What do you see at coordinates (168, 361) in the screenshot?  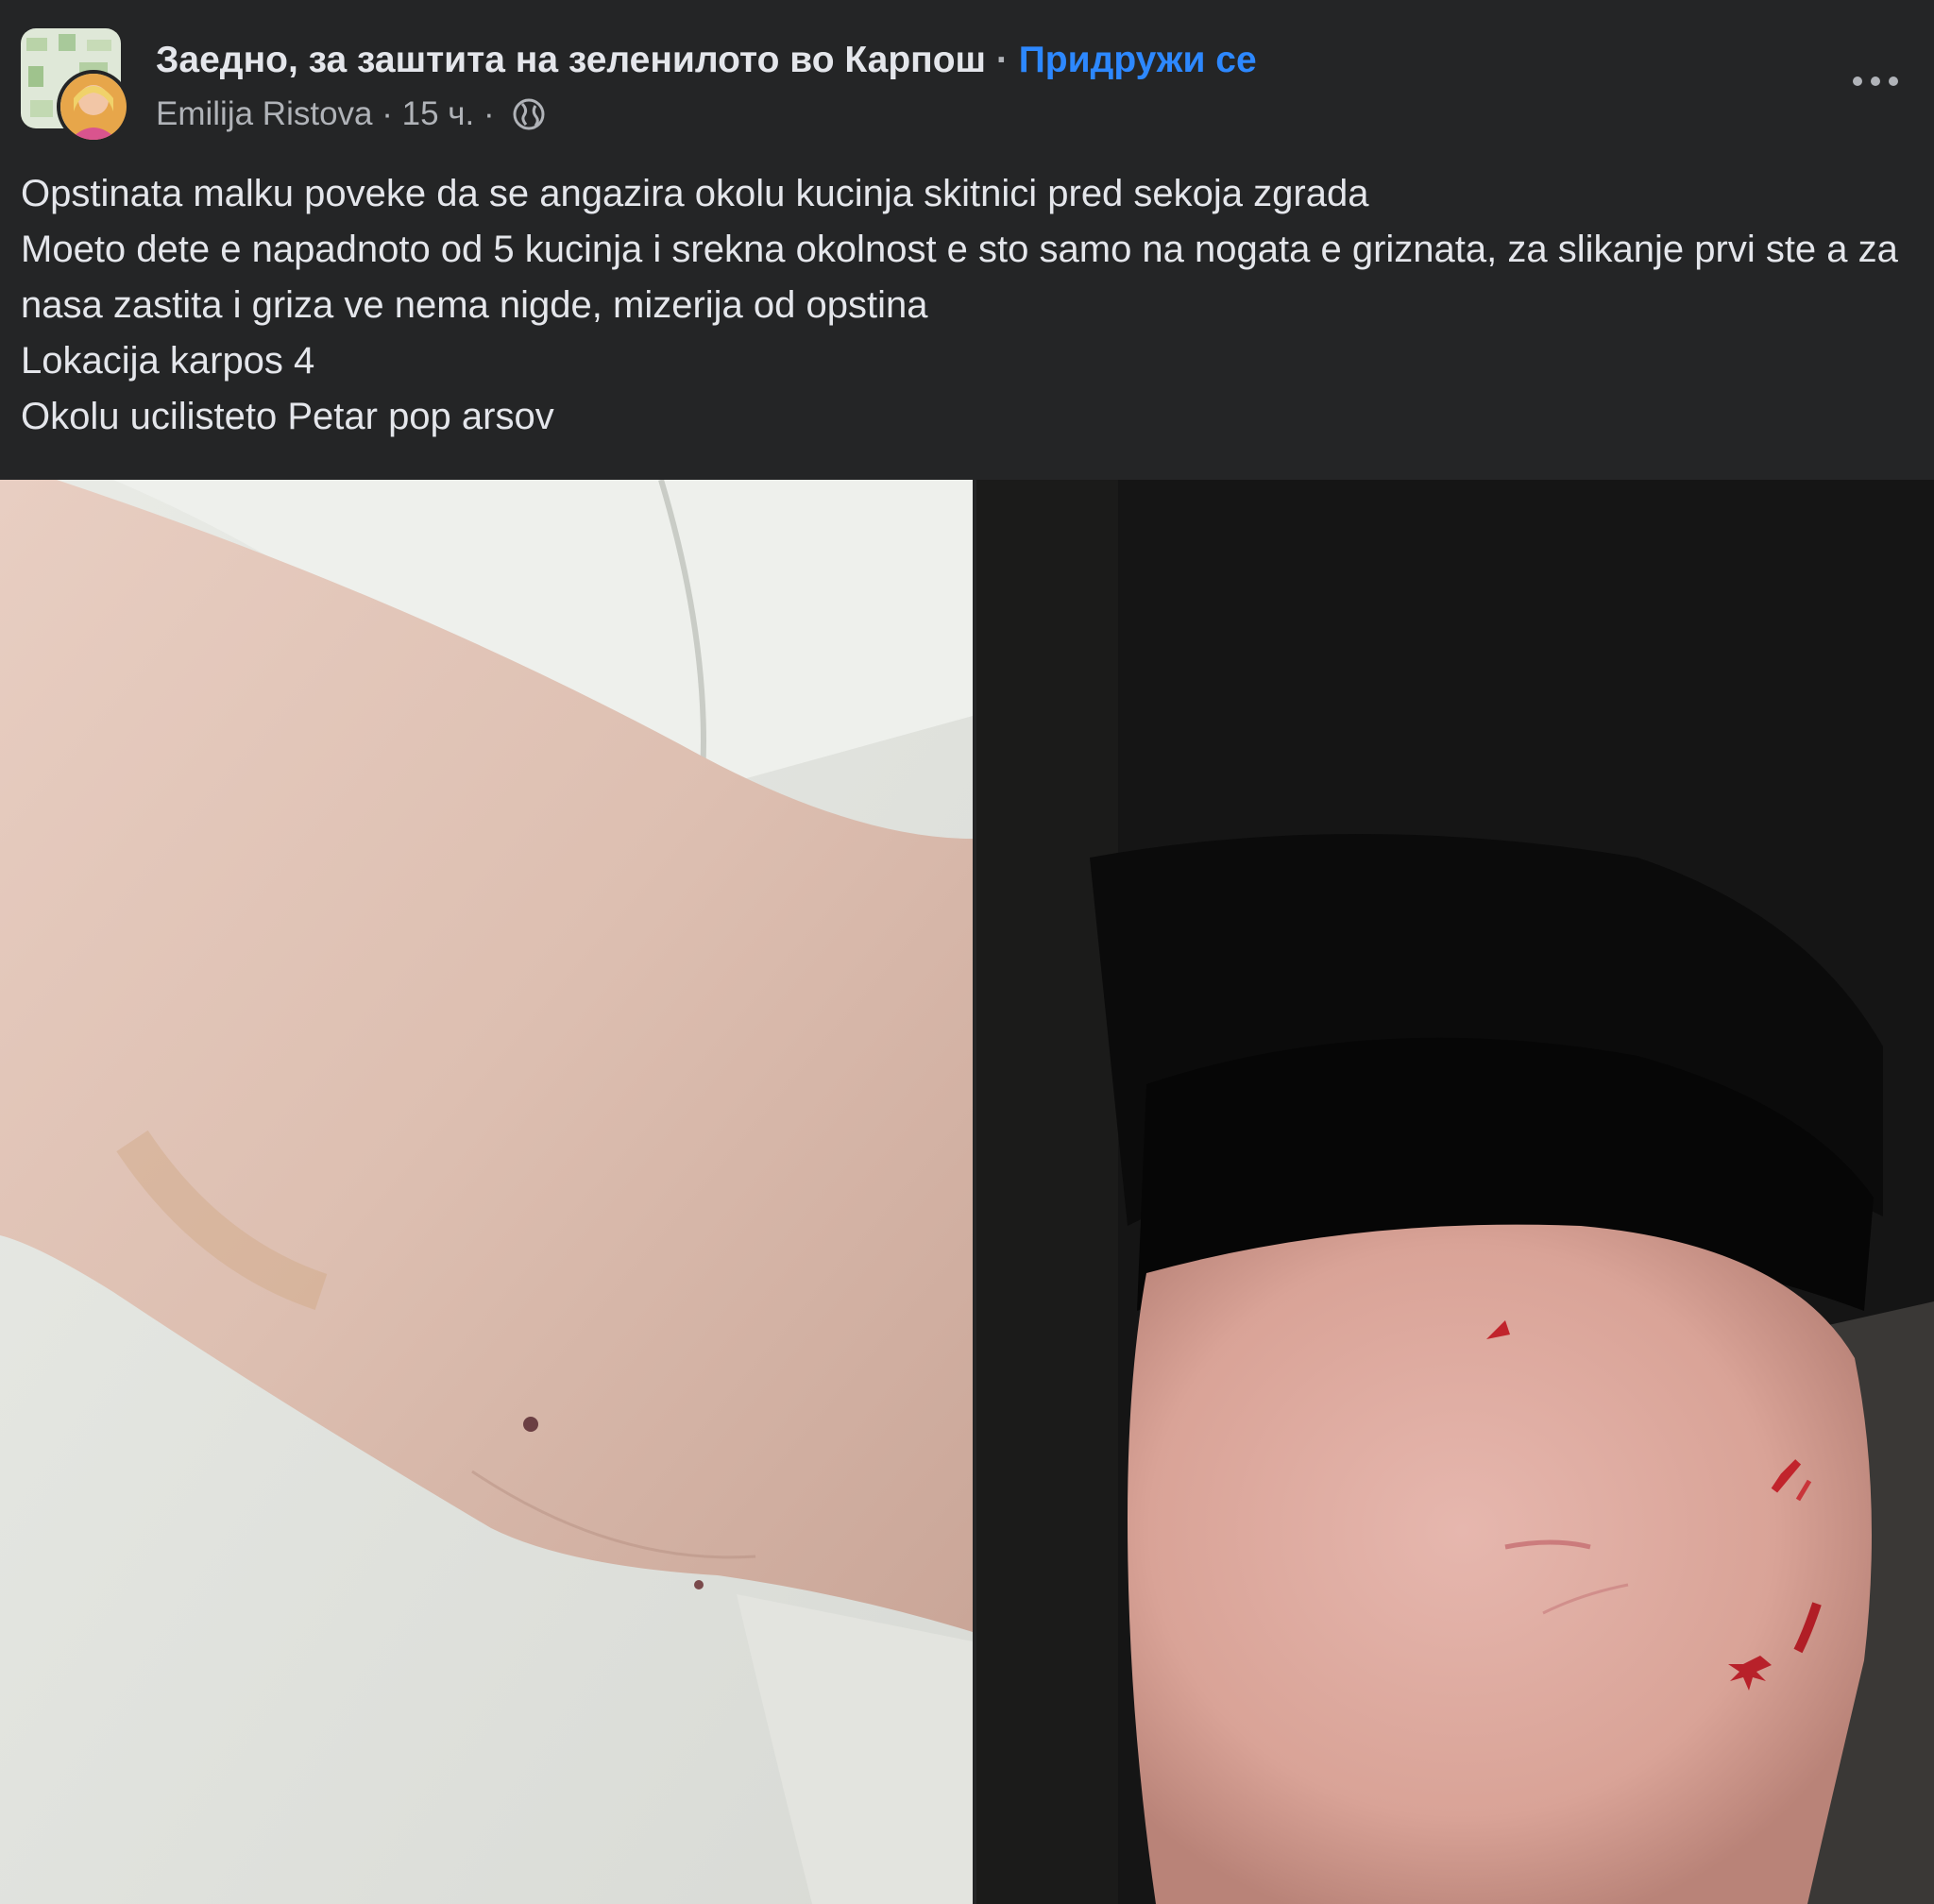 I see `post-text-line: Lokacija karpos 4` at bounding box center [168, 361].